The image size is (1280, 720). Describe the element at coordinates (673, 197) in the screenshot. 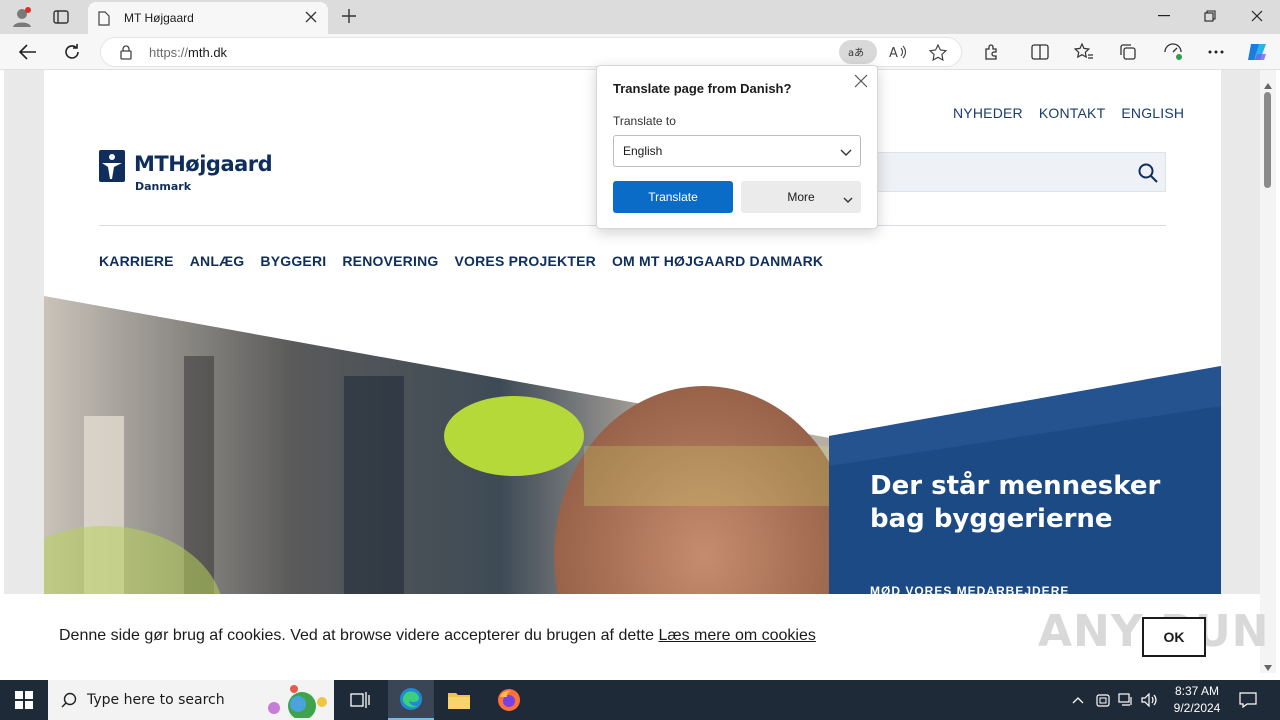

I see `translate-button: Translate` at that location.